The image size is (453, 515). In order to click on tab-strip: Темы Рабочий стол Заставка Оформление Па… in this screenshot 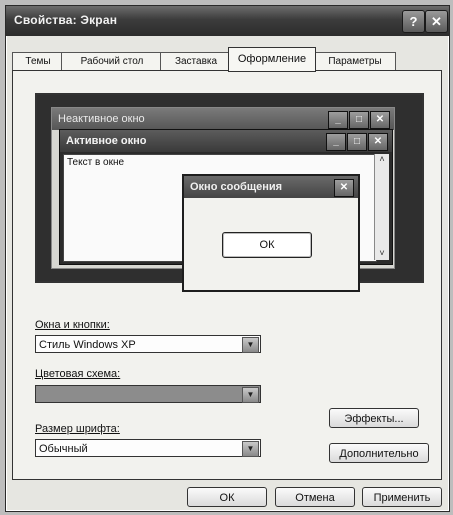, I will do `click(227, 59)`.